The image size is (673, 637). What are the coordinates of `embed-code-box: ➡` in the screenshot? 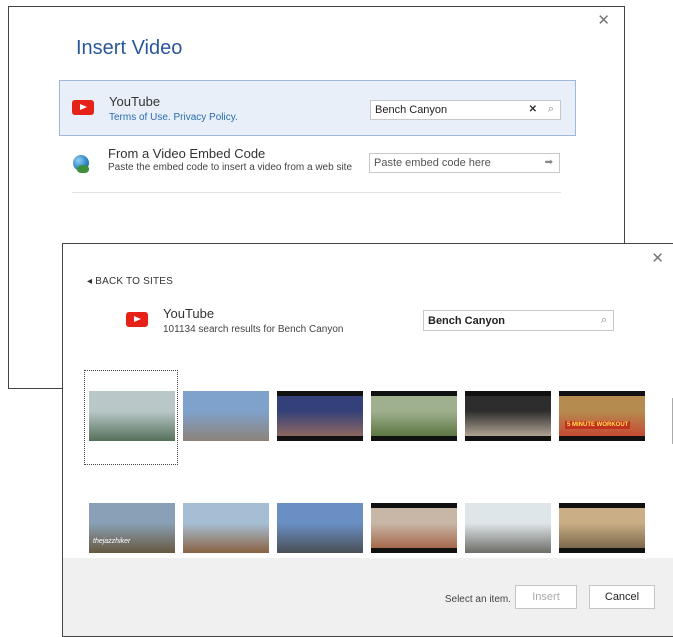 It's located at (464, 163).